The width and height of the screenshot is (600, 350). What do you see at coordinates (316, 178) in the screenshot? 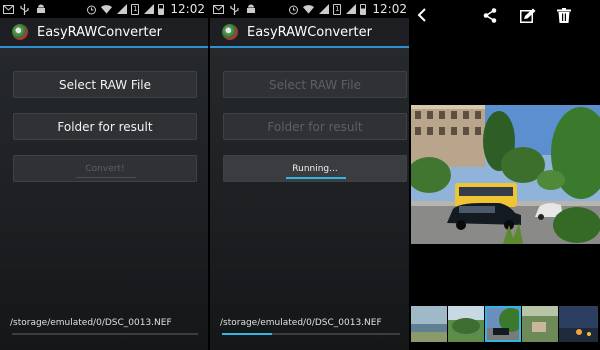
I see `running-indicator` at bounding box center [316, 178].